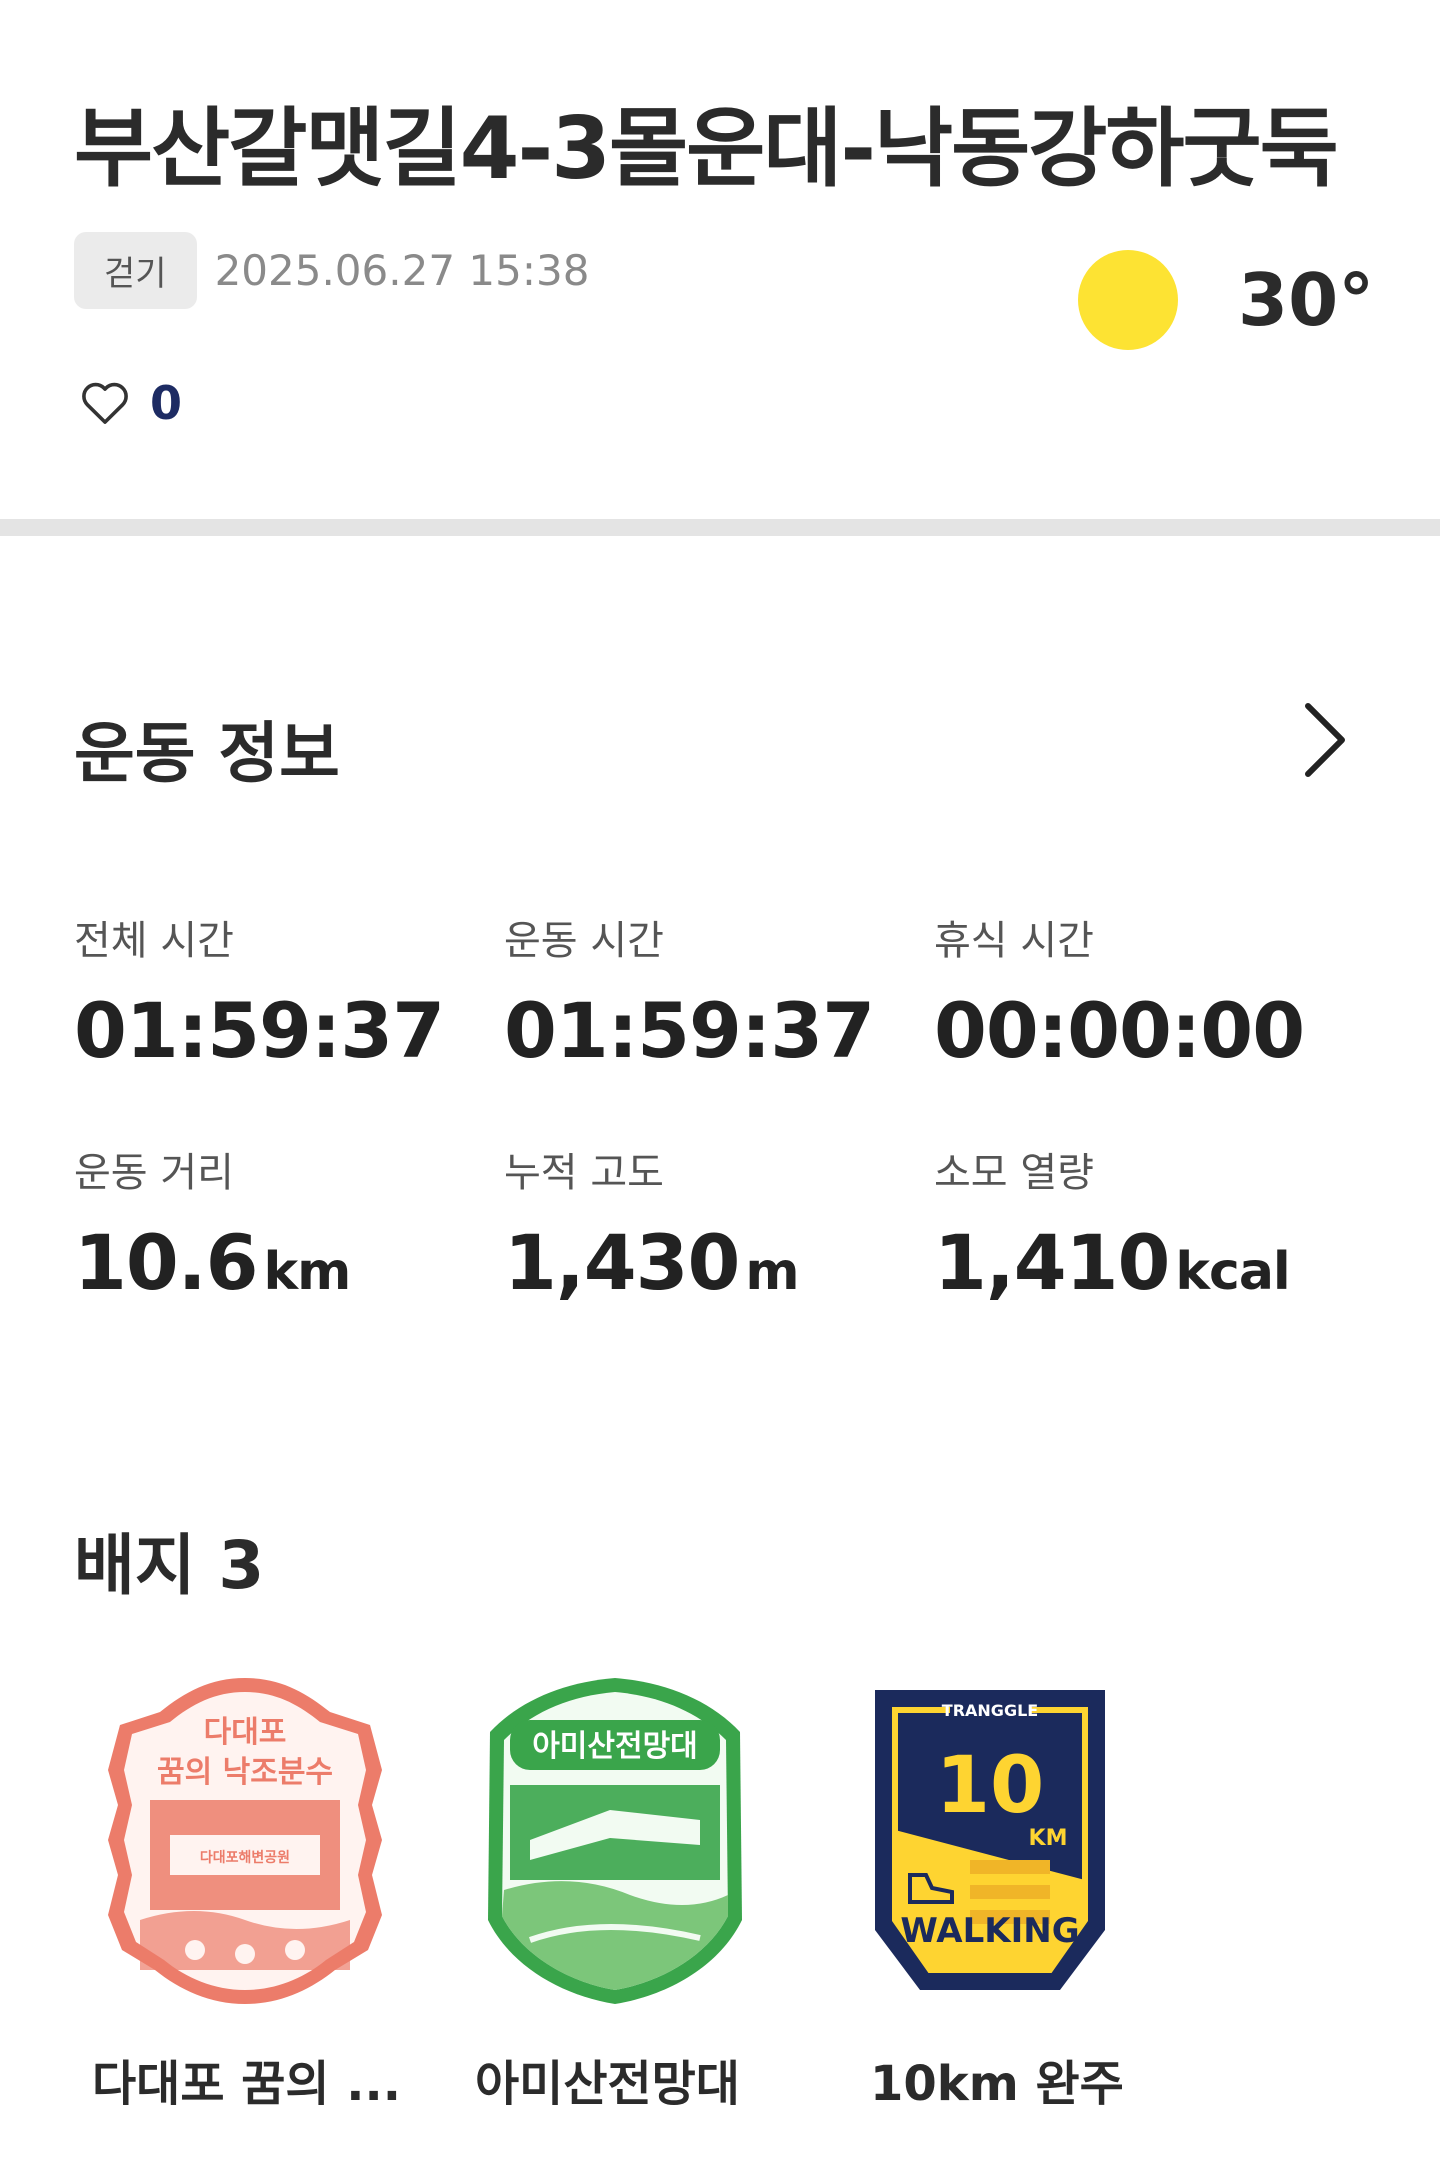  I want to click on activity-meta: 걷기 2025.06.27 15:38, so click(331, 270).